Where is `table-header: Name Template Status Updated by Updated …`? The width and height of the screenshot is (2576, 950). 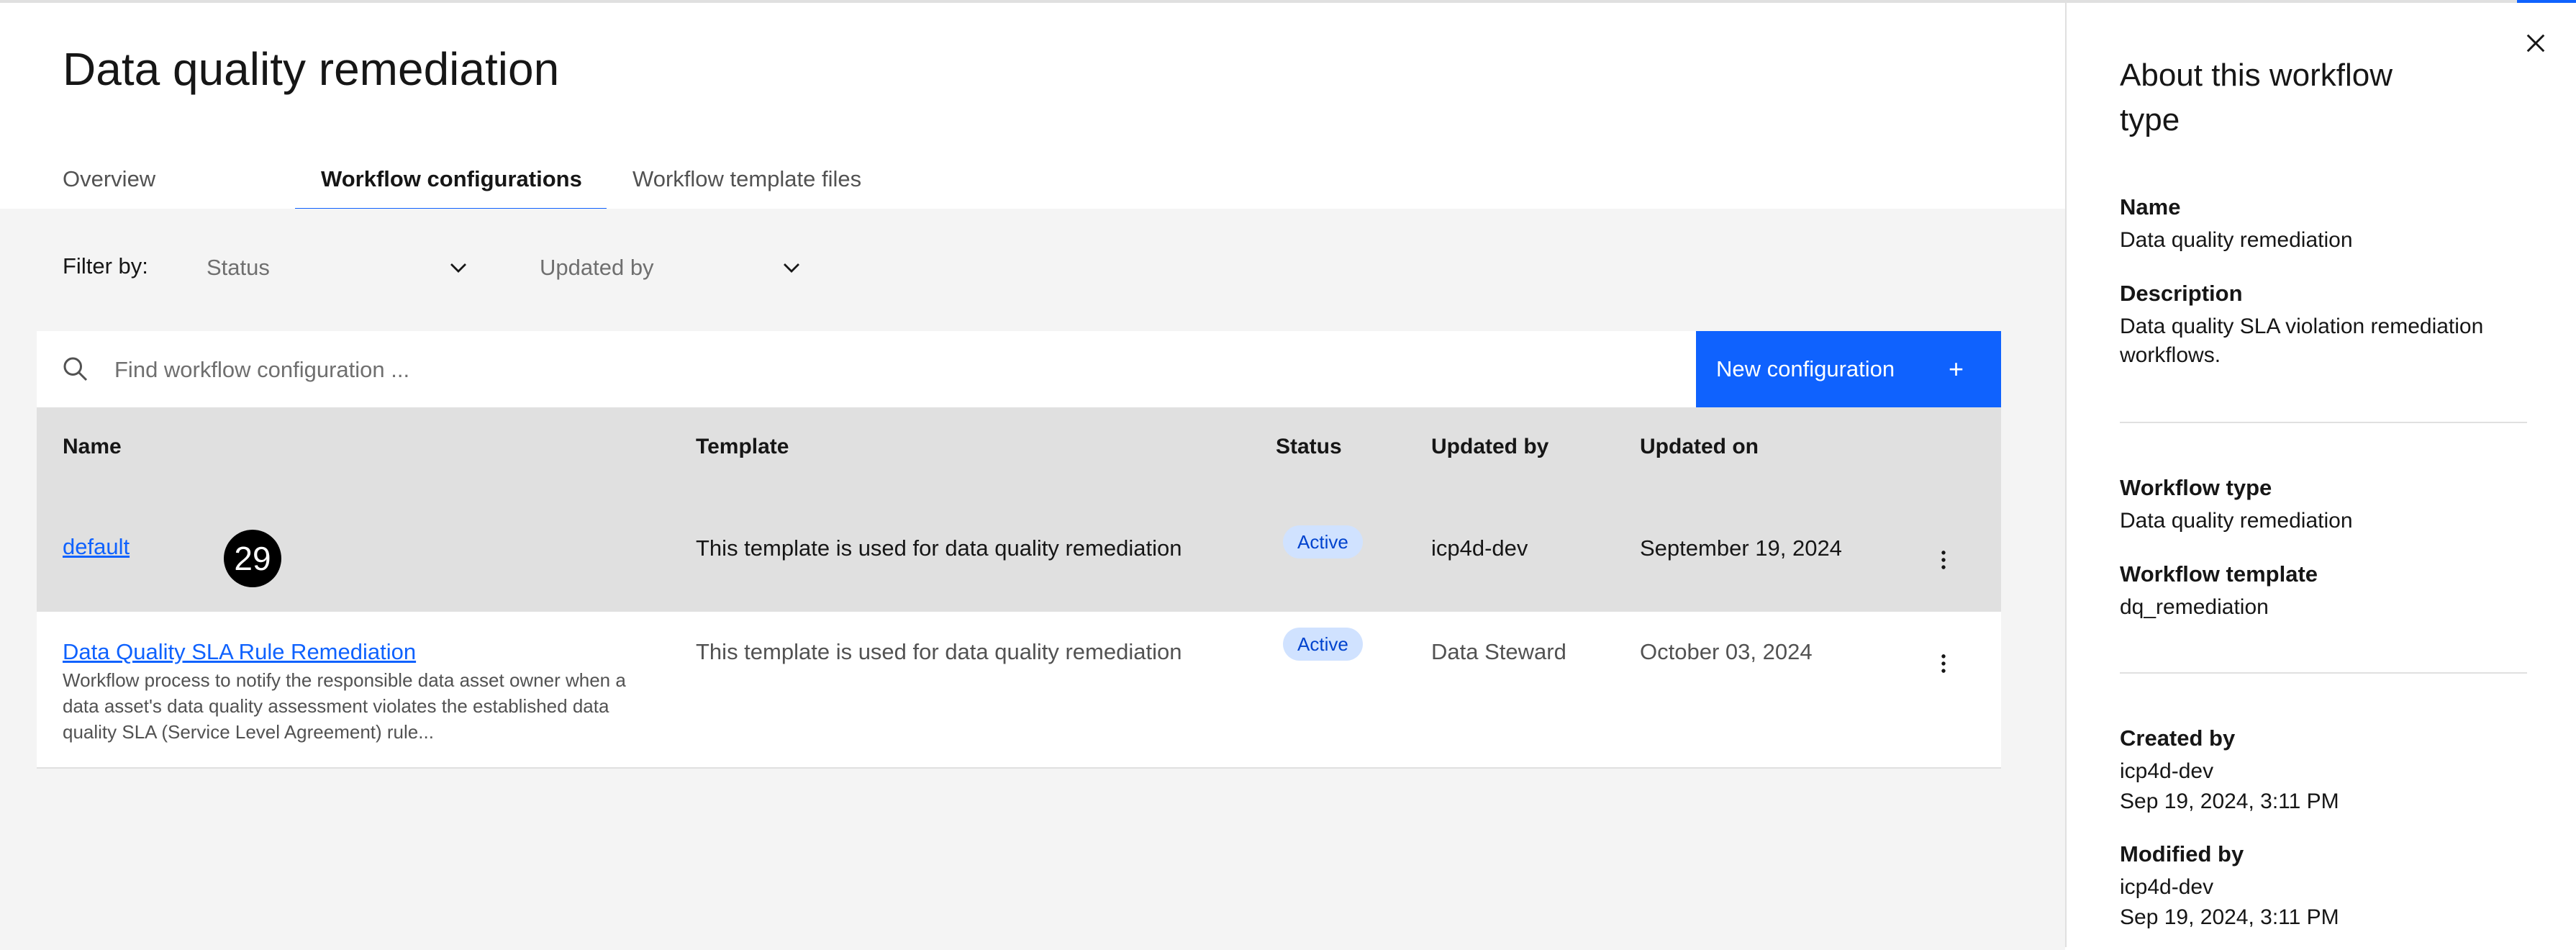 table-header: Name Template Status Updated by Updated … is located at coordinates (1019, 458).